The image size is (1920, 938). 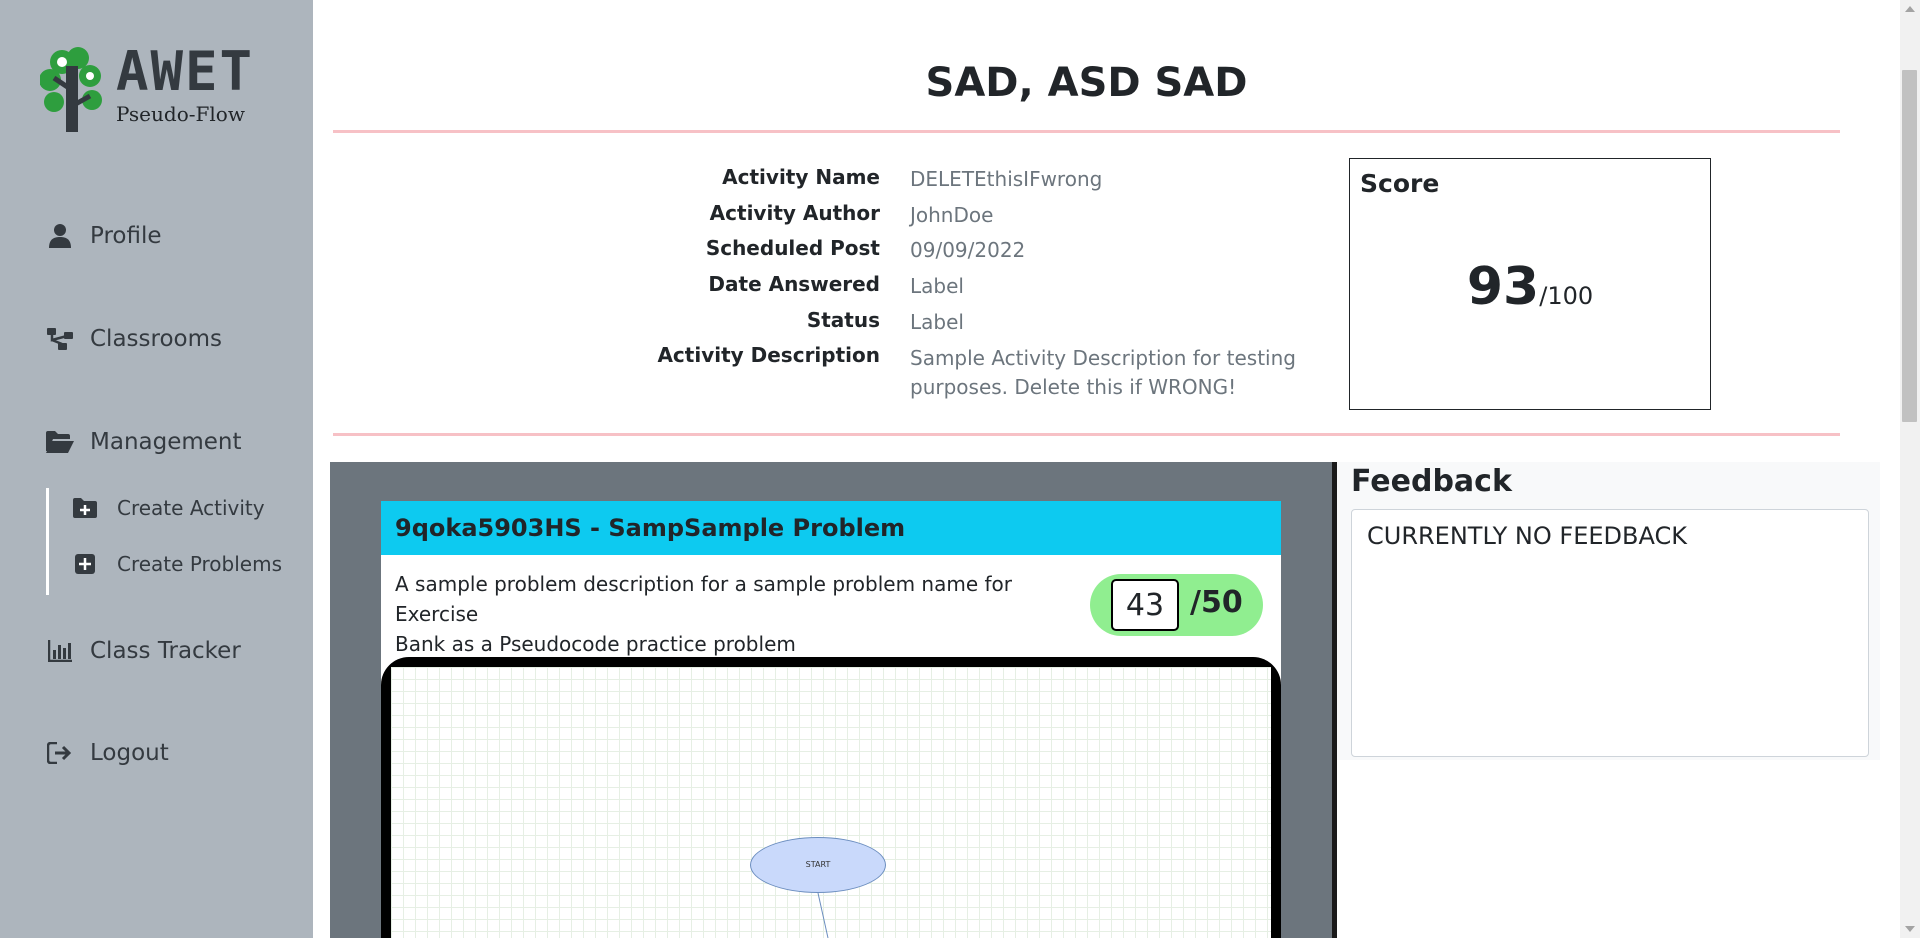 I want to click on folder-plus-icon, so click(x=85, y=508).